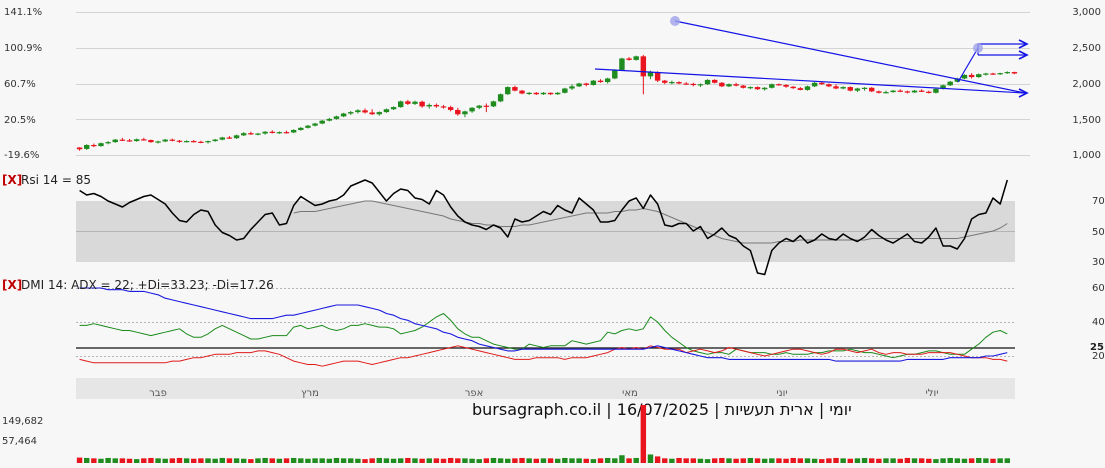 Image resolution: width=1105 pixels, height=468 pixels. What do you see at coordinates (23, 12) in the screenshot?
I see `left-axis-tick: 141.1%` at bounding box center [23, 12].